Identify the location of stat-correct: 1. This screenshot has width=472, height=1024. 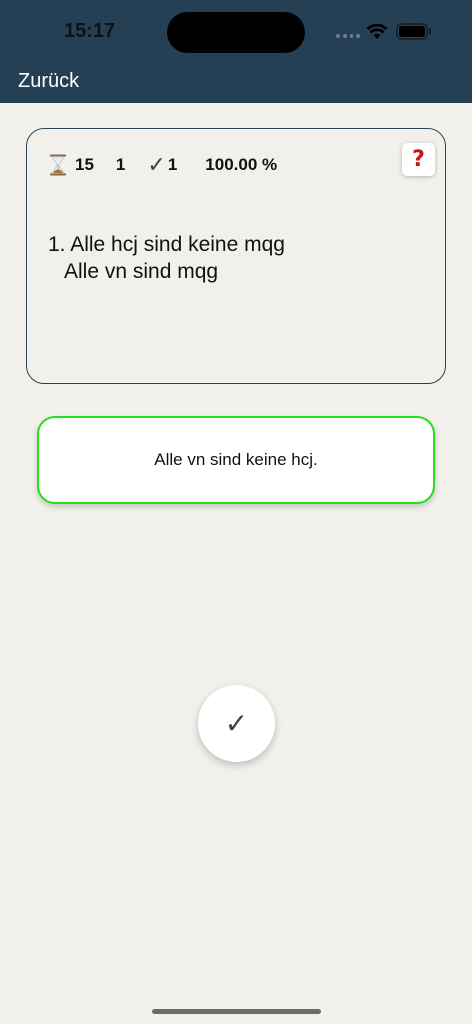
(172, 164).